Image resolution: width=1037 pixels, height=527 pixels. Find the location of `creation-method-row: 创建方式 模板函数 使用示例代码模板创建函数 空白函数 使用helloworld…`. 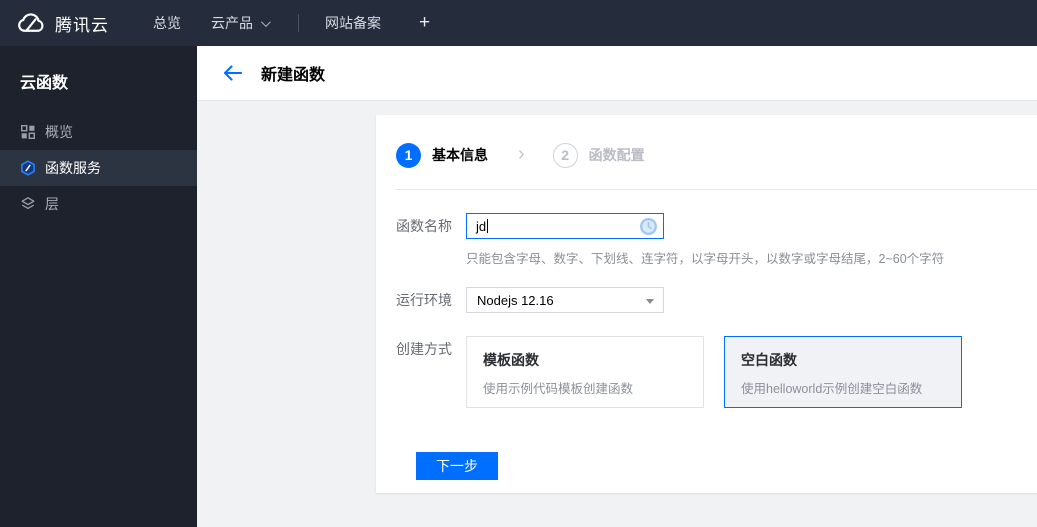

creation-method-row: 创建方式 模板函数 使用示例代码模板创建函数 空白函数 使用helloworld… is located at coordinates (716, 372).